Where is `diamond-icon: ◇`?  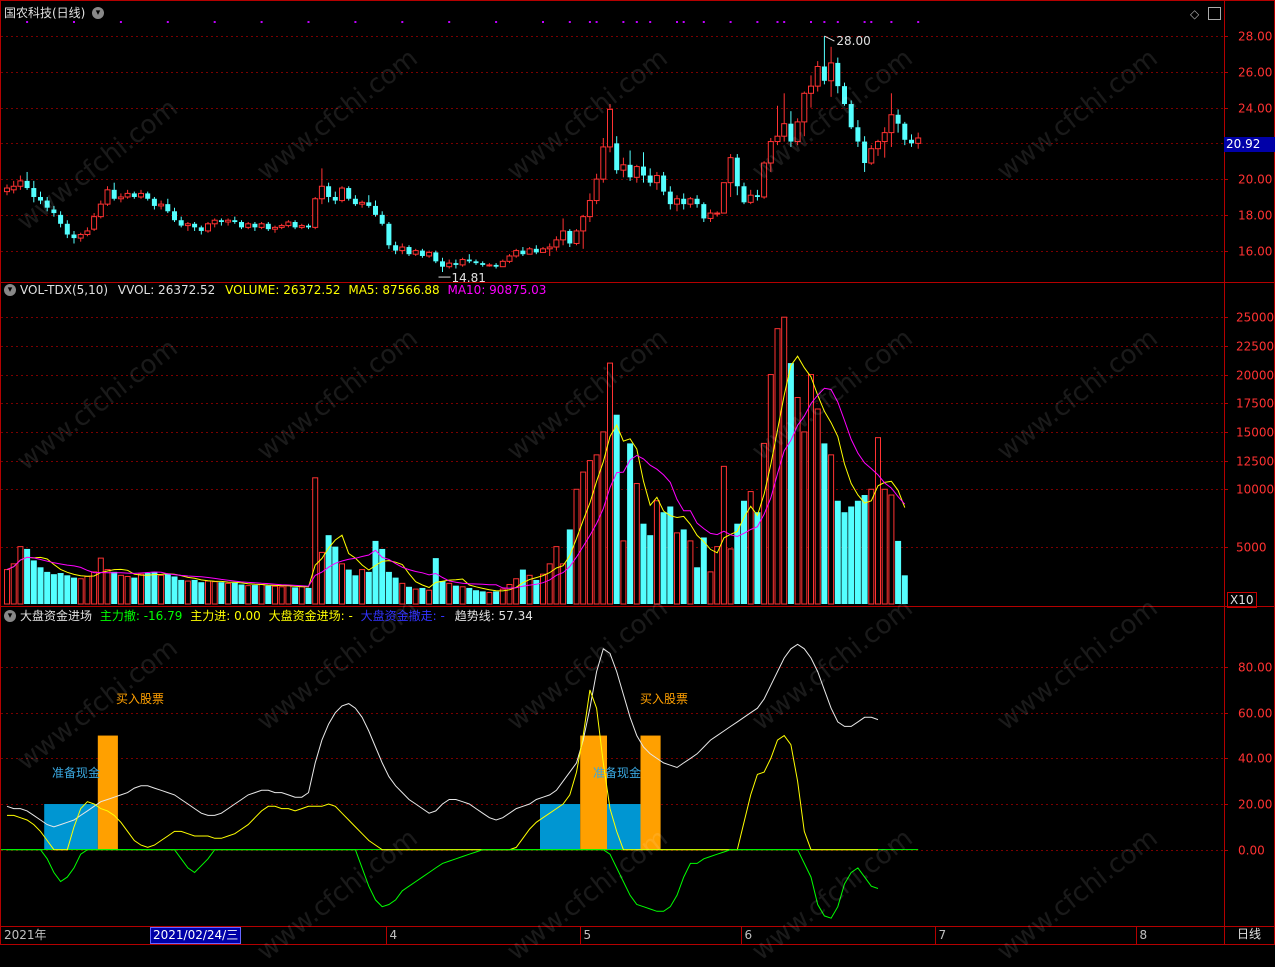
diamond-icon: ◇ is located at coordinates (1194, 14).